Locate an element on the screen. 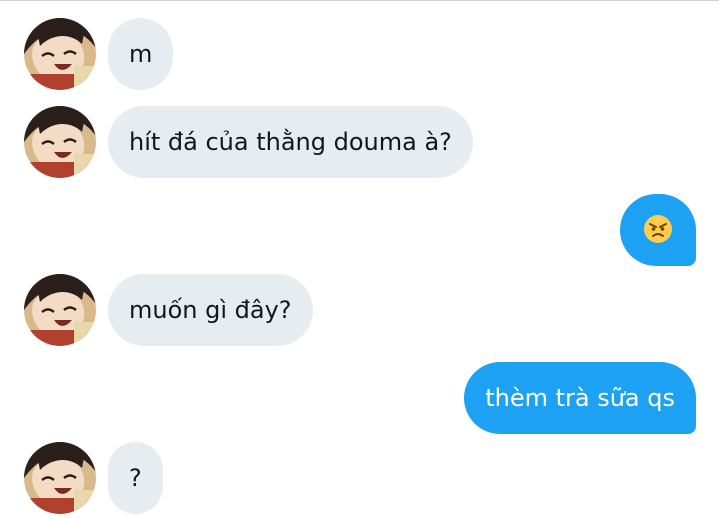  message-text: ? is located at coordinates (135, 478).